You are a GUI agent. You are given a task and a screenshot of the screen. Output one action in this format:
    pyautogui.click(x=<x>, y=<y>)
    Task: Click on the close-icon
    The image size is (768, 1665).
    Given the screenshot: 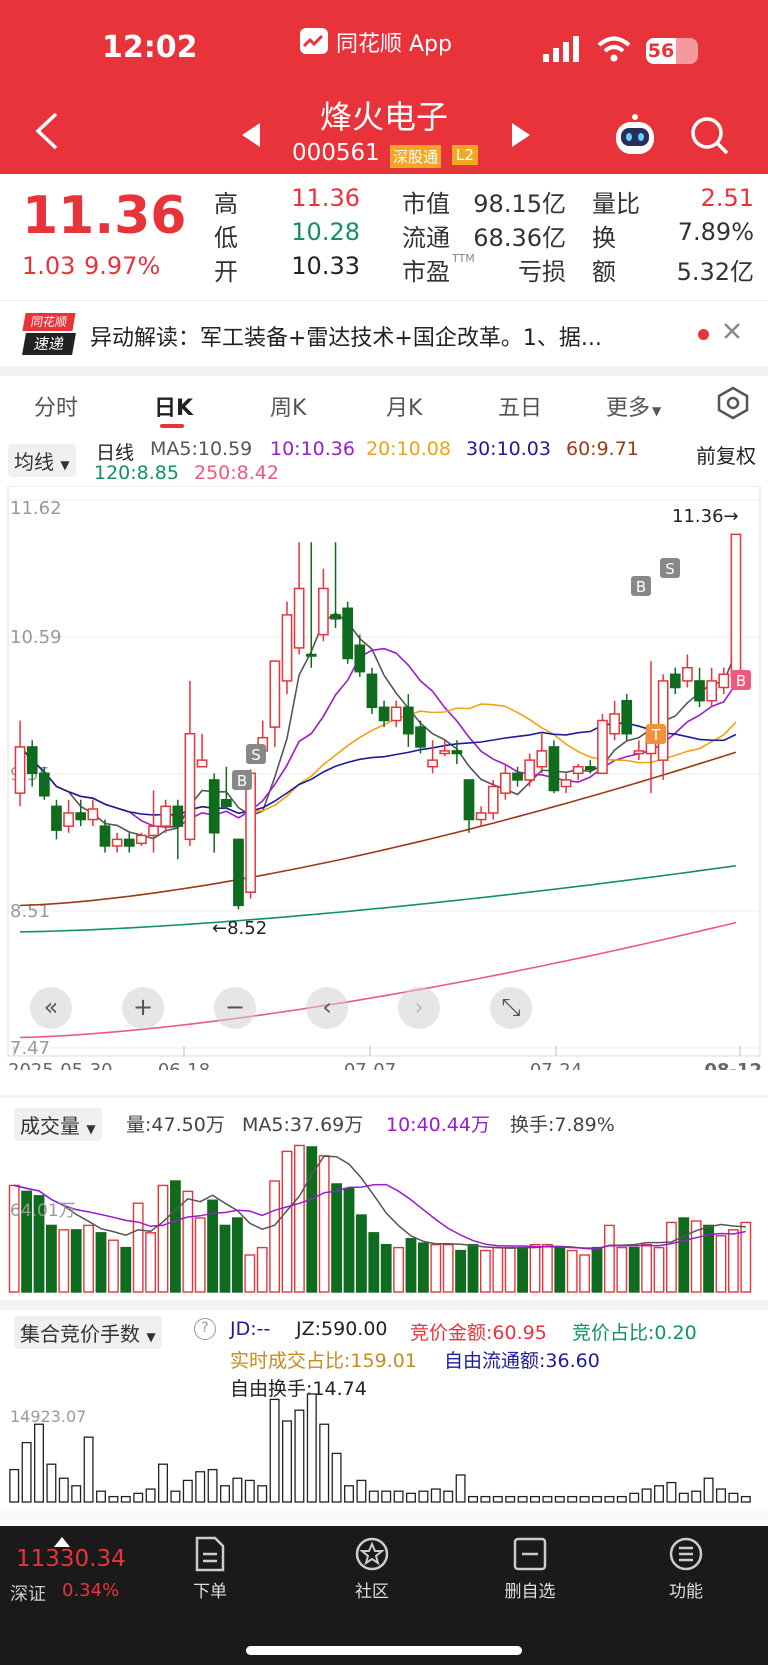 What is the action you would take?
    pyautogui.click(x=732, y=333)
    